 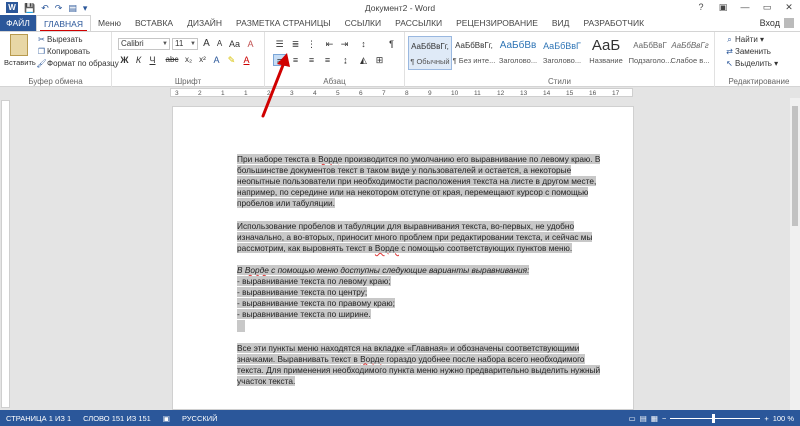 I want to click on underline-button: Ч, so click(x=152, y=60).